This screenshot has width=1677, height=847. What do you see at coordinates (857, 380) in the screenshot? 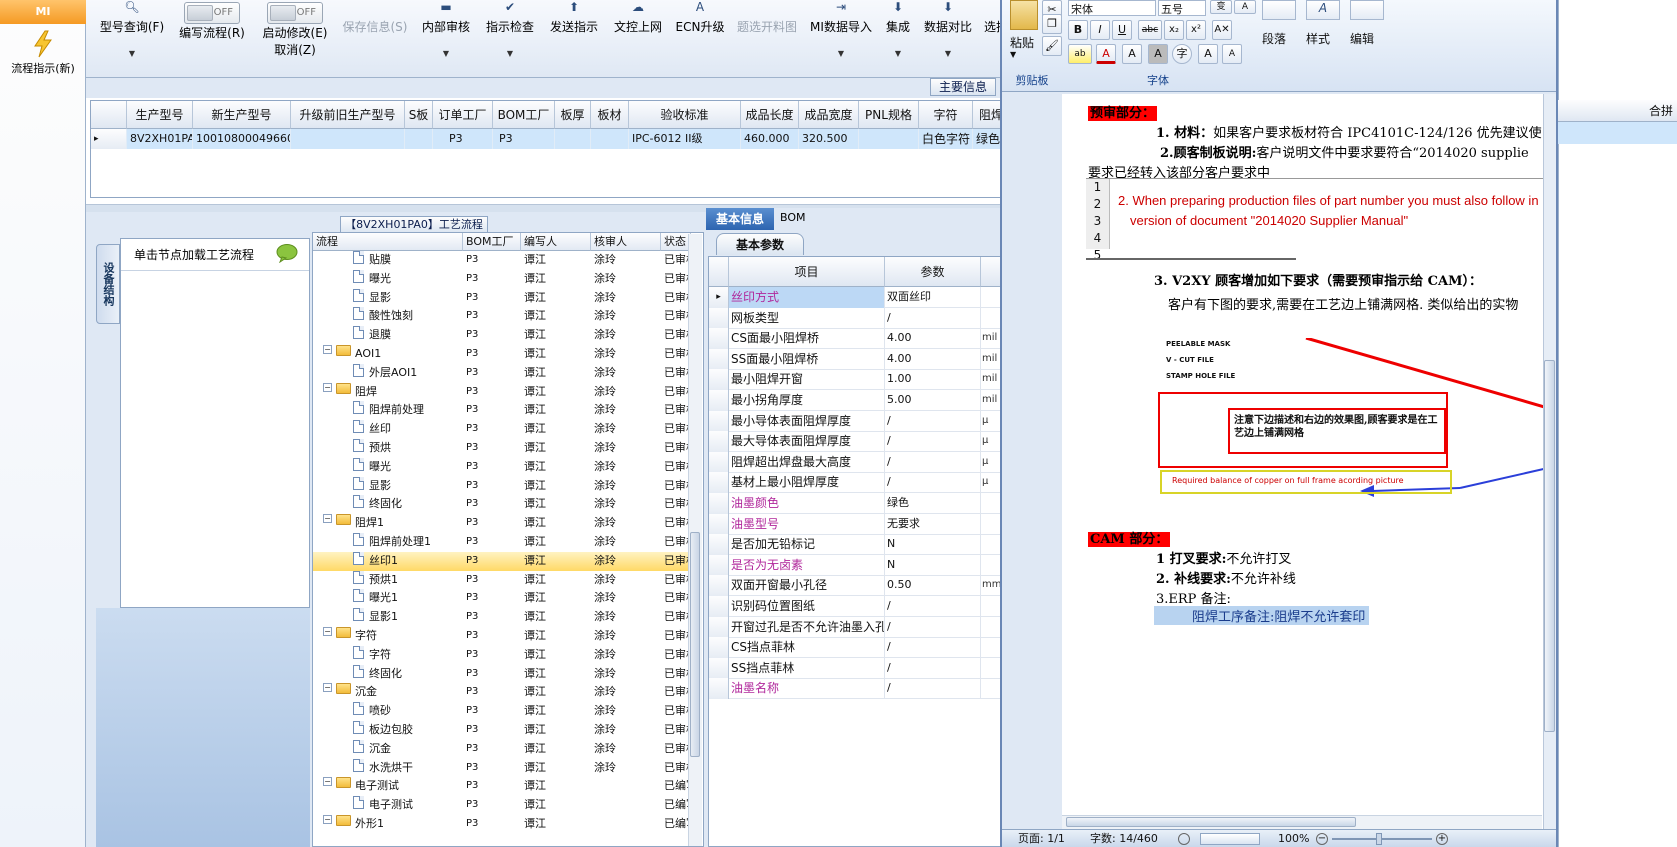
I see `property-row: 最小阻焊开窗 1.00 mil` at bounding box center [857, 380].